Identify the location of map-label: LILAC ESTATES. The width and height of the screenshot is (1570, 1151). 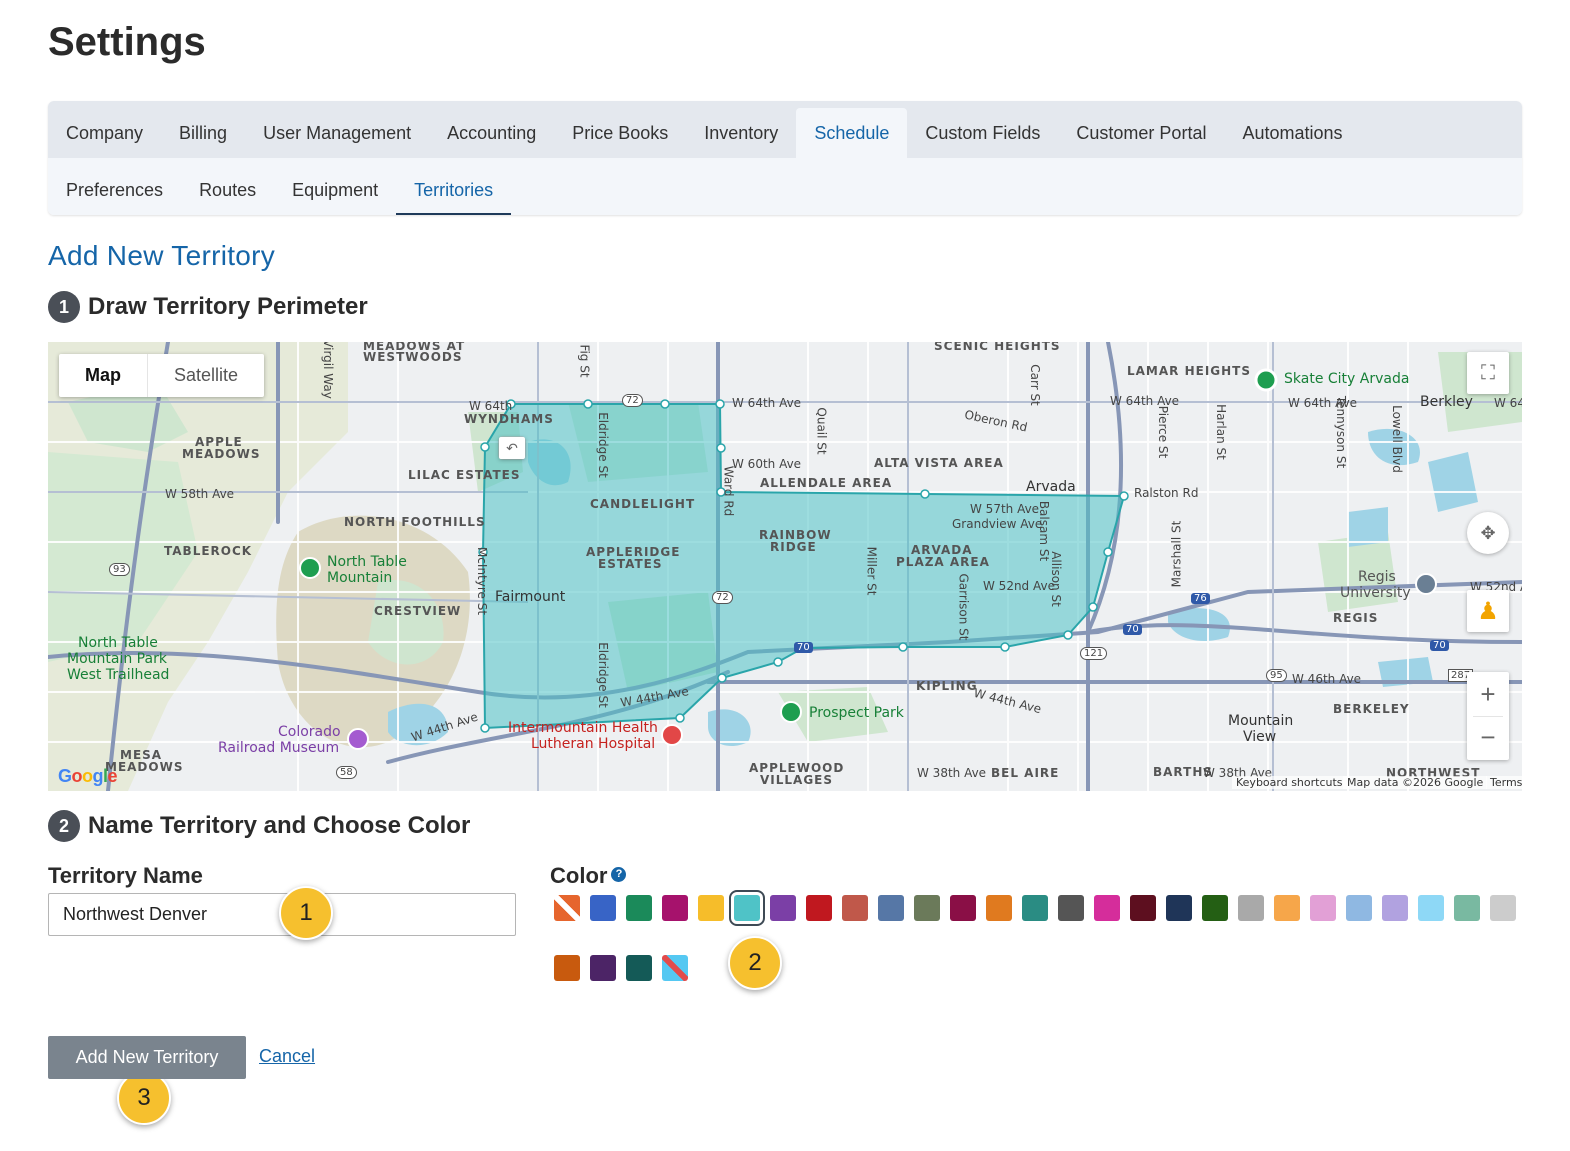
(464, 475).